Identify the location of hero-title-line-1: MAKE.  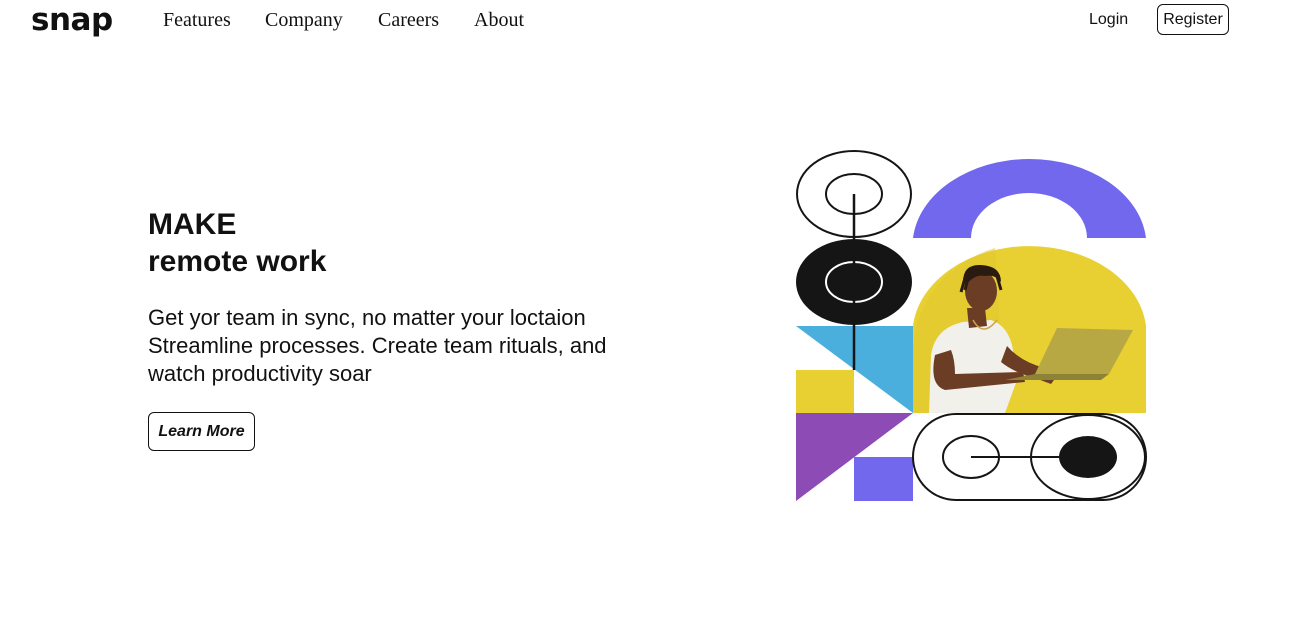
(192, 224).